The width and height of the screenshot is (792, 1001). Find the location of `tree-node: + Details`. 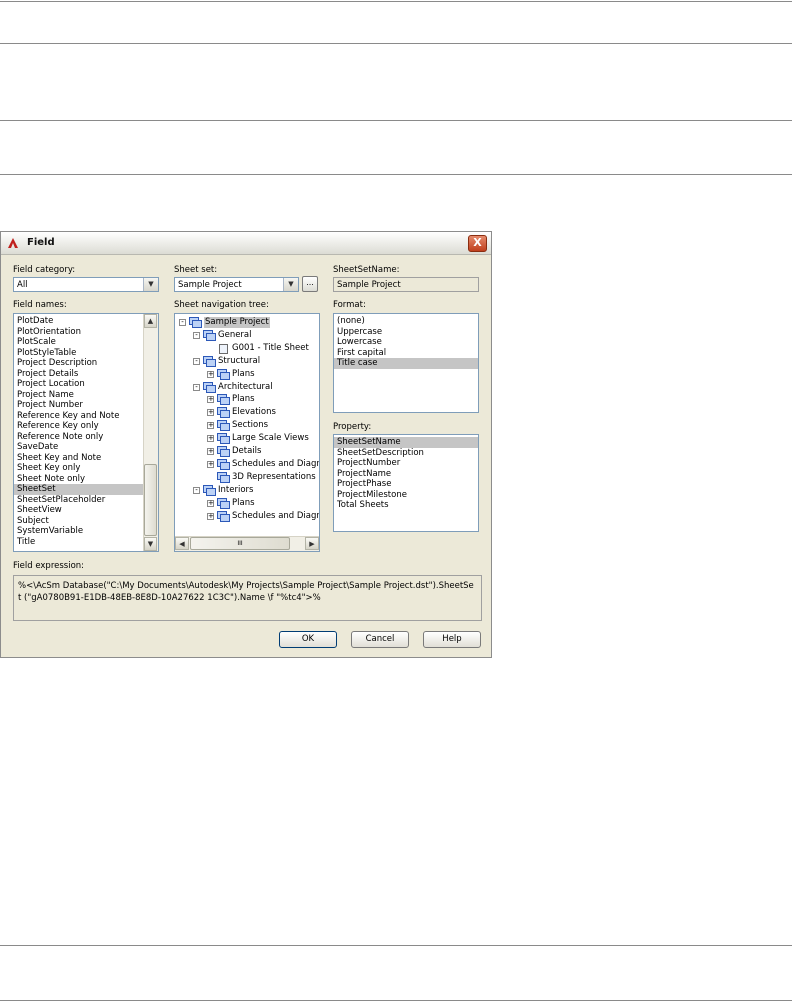

tree-node: + Details is located at coordinates (247, 451).